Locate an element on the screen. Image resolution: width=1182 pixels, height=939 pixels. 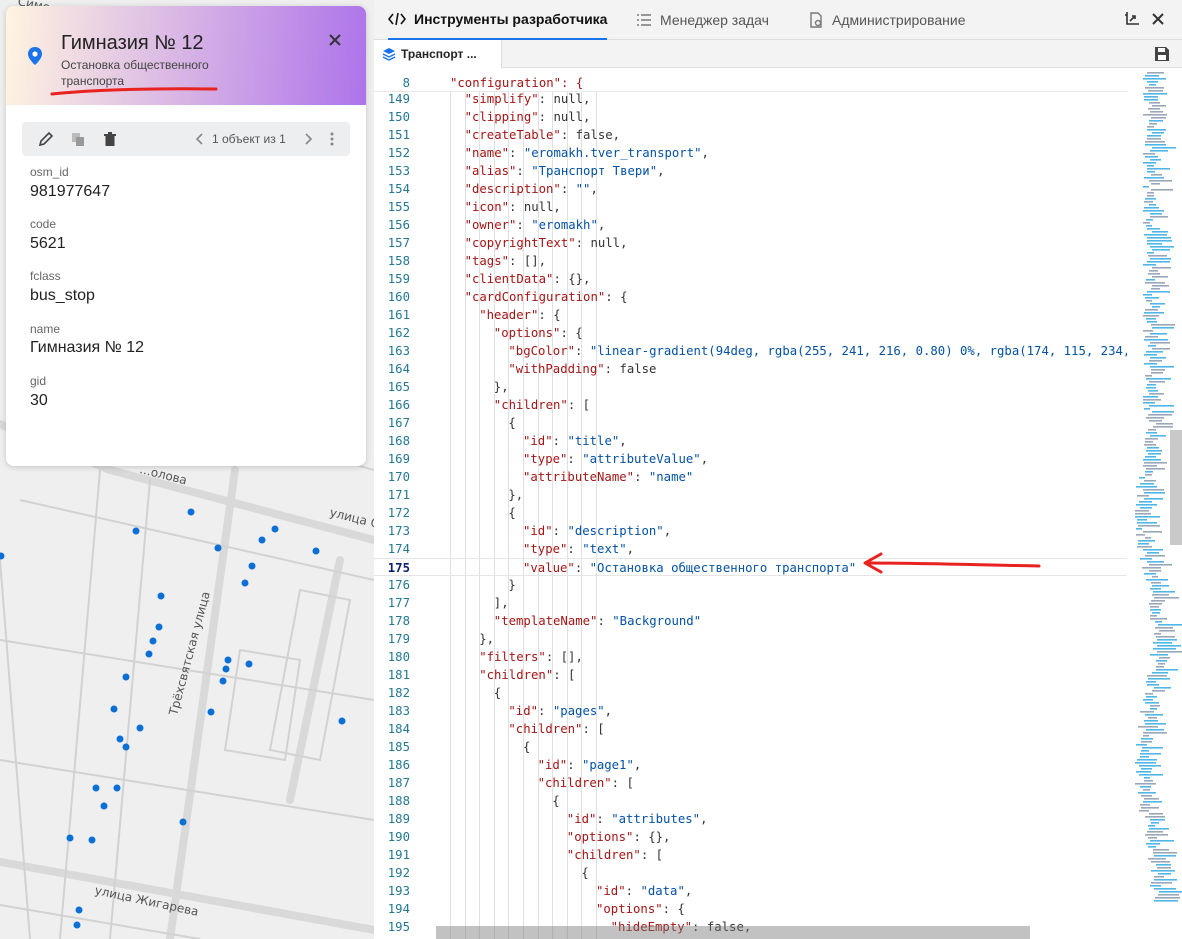
code-text: "alias": "Транспорт Твери", is located at coordinates (565, 171).